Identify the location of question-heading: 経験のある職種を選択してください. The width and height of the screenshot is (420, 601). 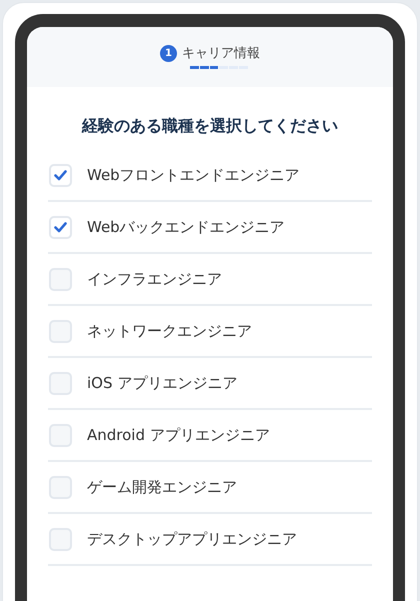
(209, 126).